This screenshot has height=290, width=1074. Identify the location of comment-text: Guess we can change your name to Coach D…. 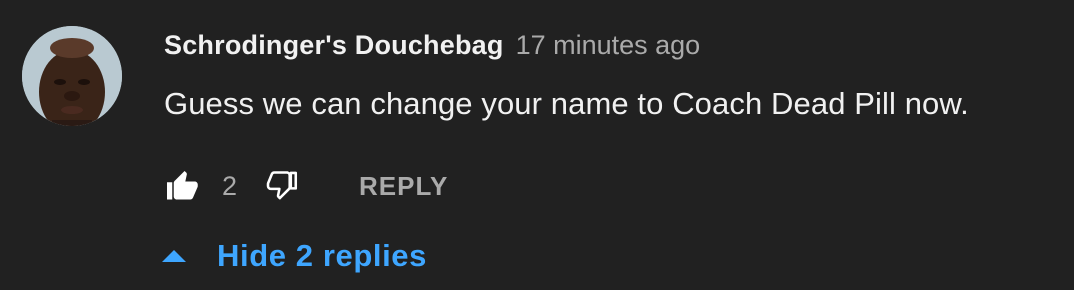
(566, 103).